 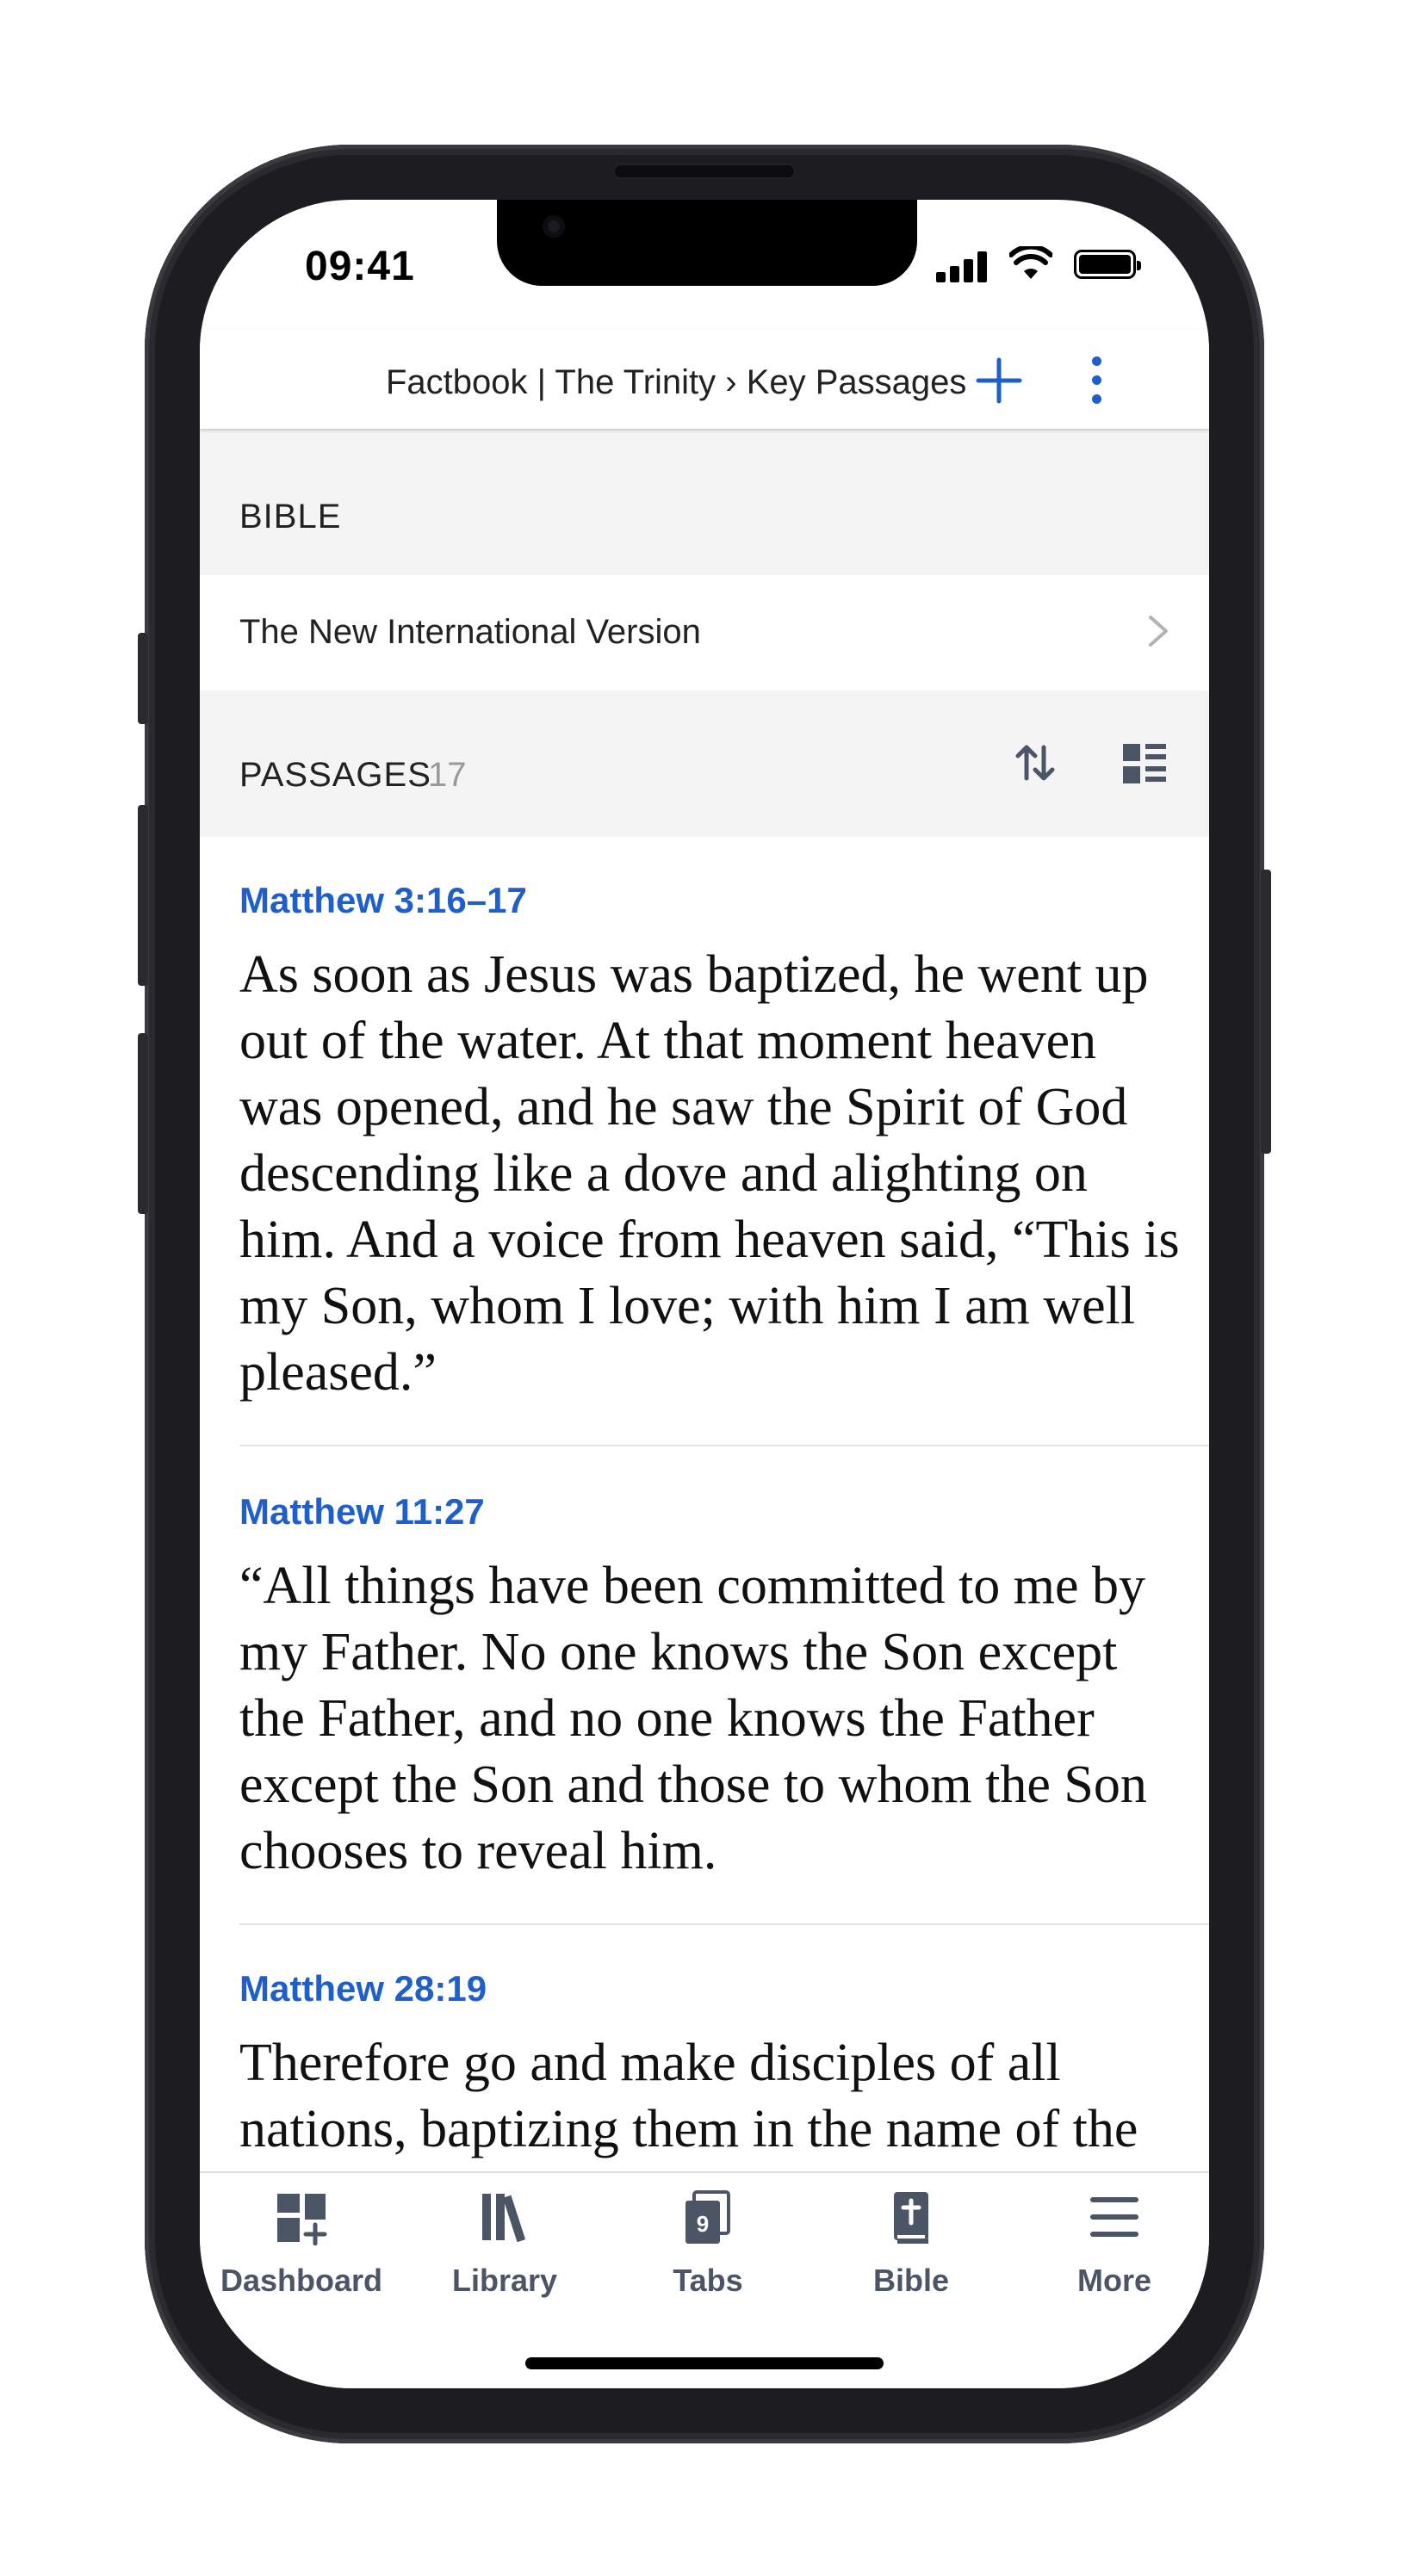 What do you see at coordinates (1107, 264) in the screenshot?
I see `battery-icon` at bounding box center [1107, 264].